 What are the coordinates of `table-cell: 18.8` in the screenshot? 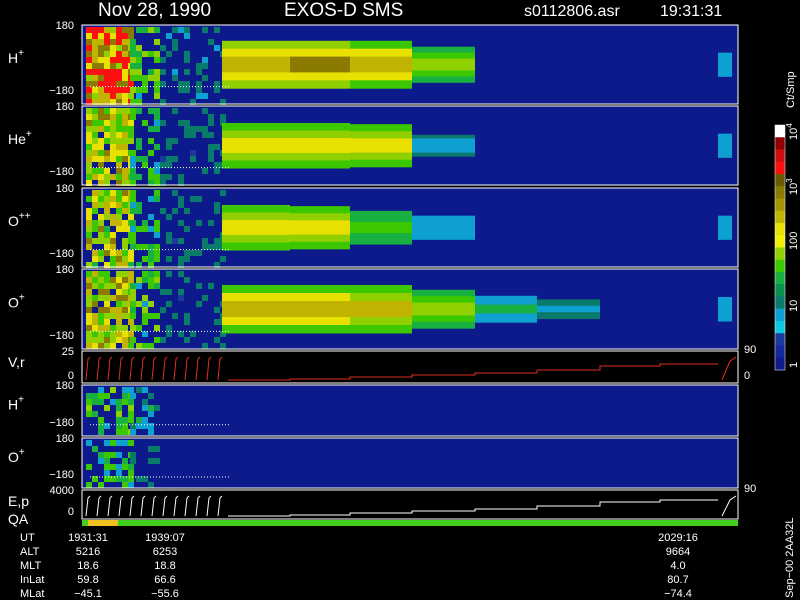 It's located at (164, 566).